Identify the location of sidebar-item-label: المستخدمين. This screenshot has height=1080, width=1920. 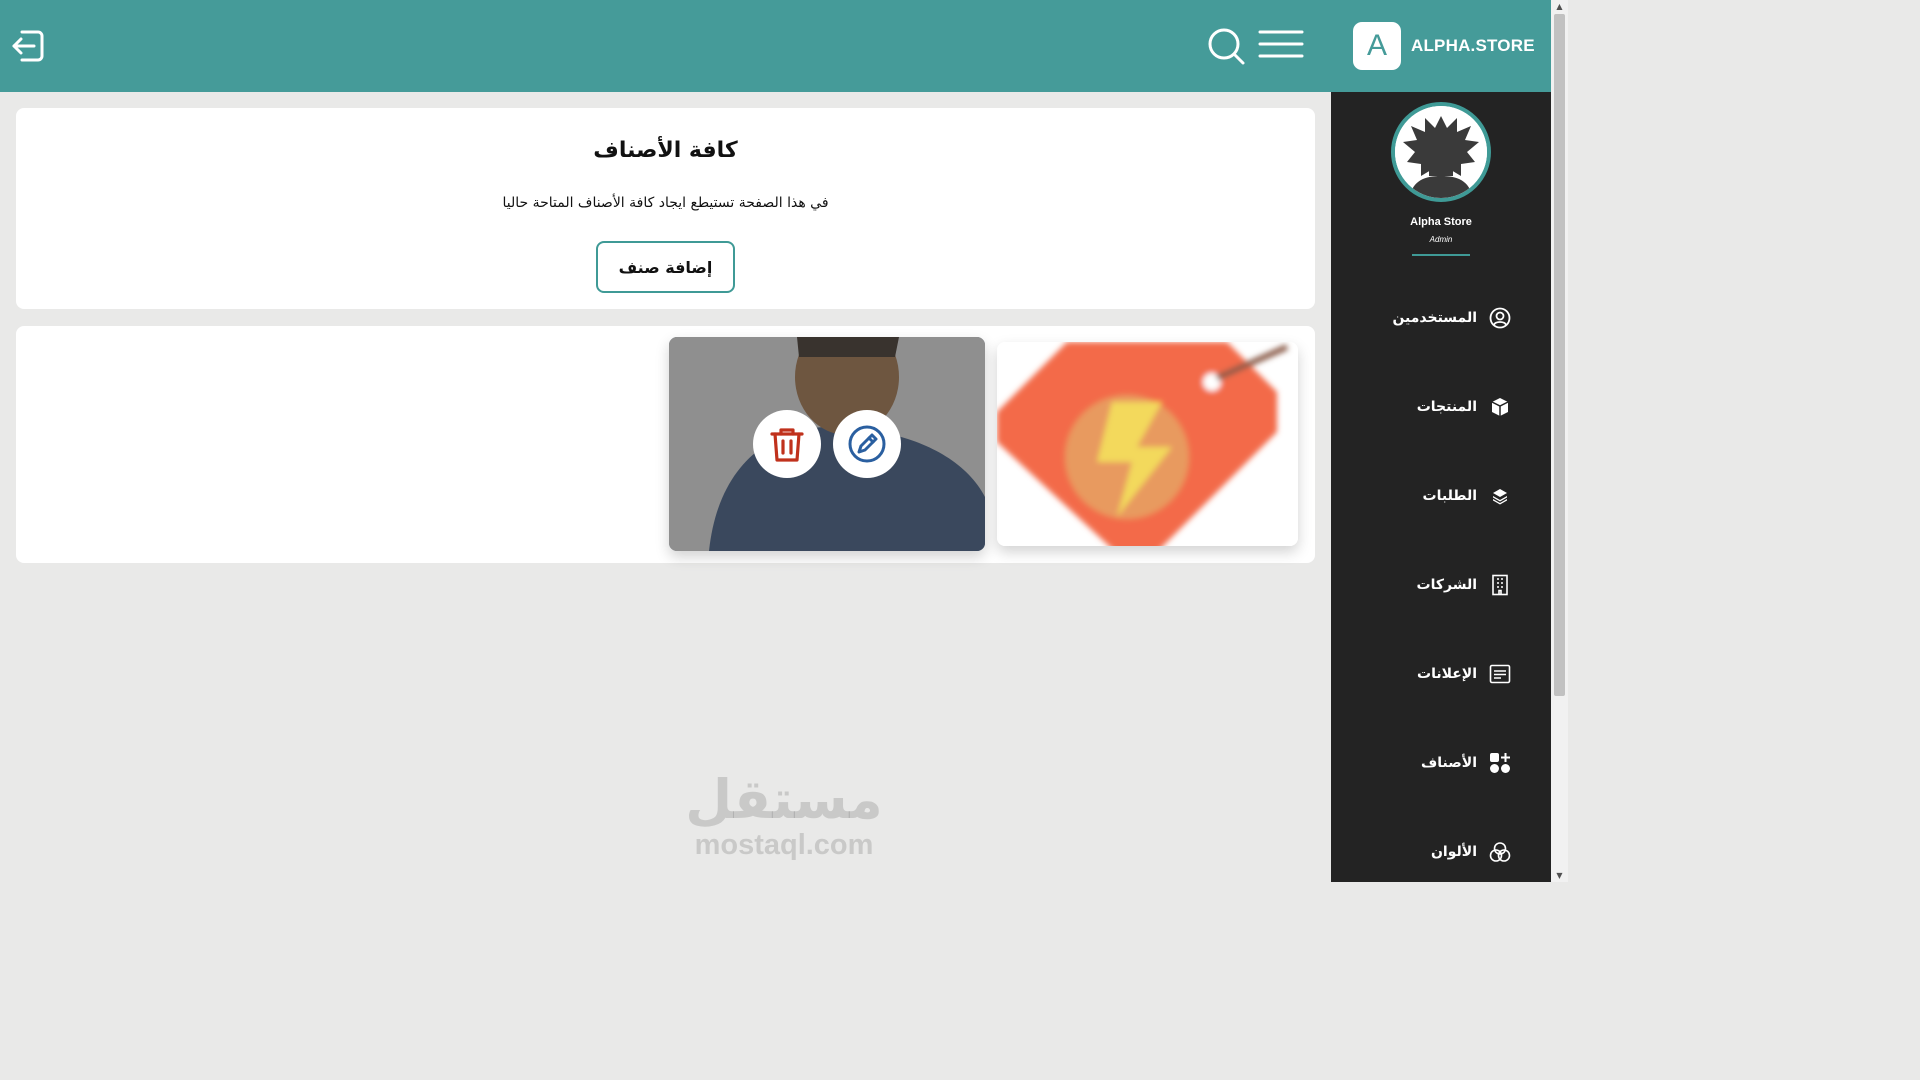
(1434, 318).